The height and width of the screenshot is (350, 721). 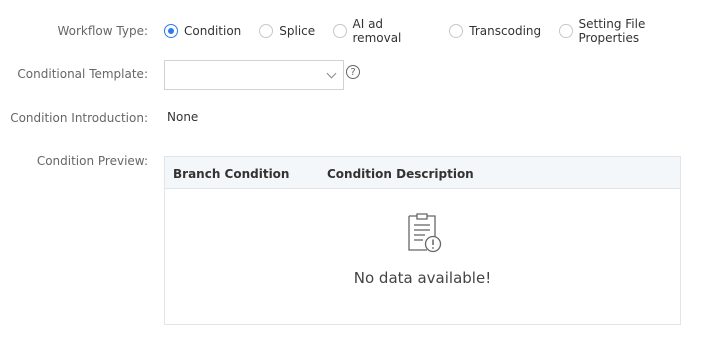 What do you see at coordinates (254, 75) in the screenshot?
I see `conditional-template-select` at bounding box center [254, 75].